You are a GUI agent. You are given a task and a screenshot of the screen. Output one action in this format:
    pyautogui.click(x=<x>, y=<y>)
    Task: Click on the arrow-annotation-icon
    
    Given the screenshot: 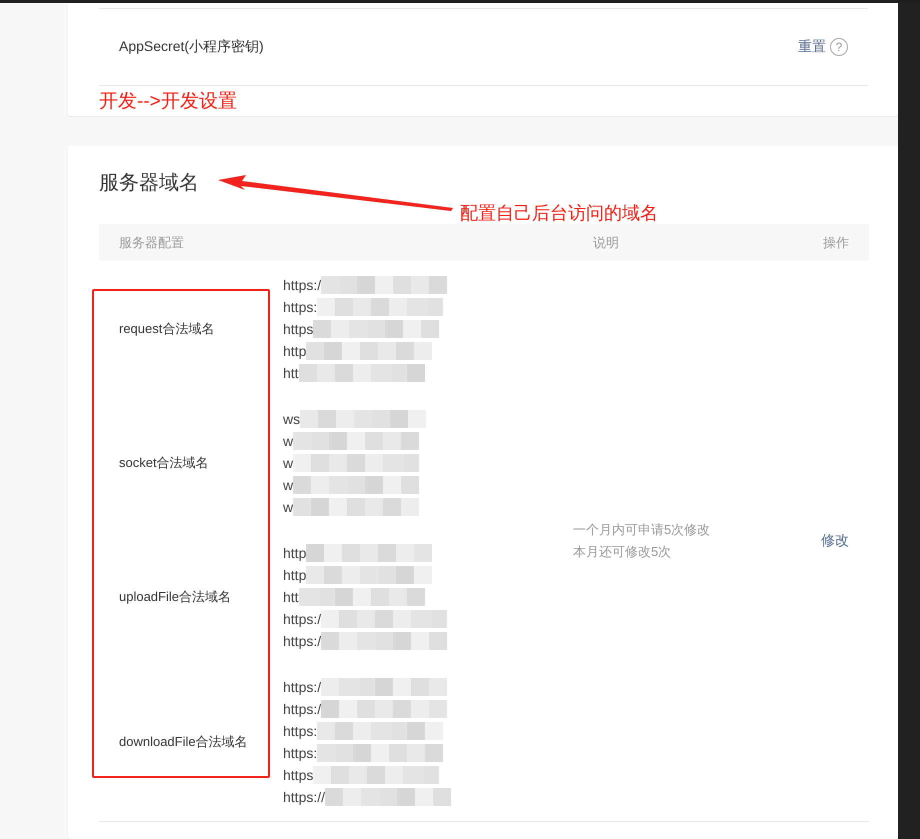 What is the action you would take?
    pyautogui.click(x=336, y=193)
    